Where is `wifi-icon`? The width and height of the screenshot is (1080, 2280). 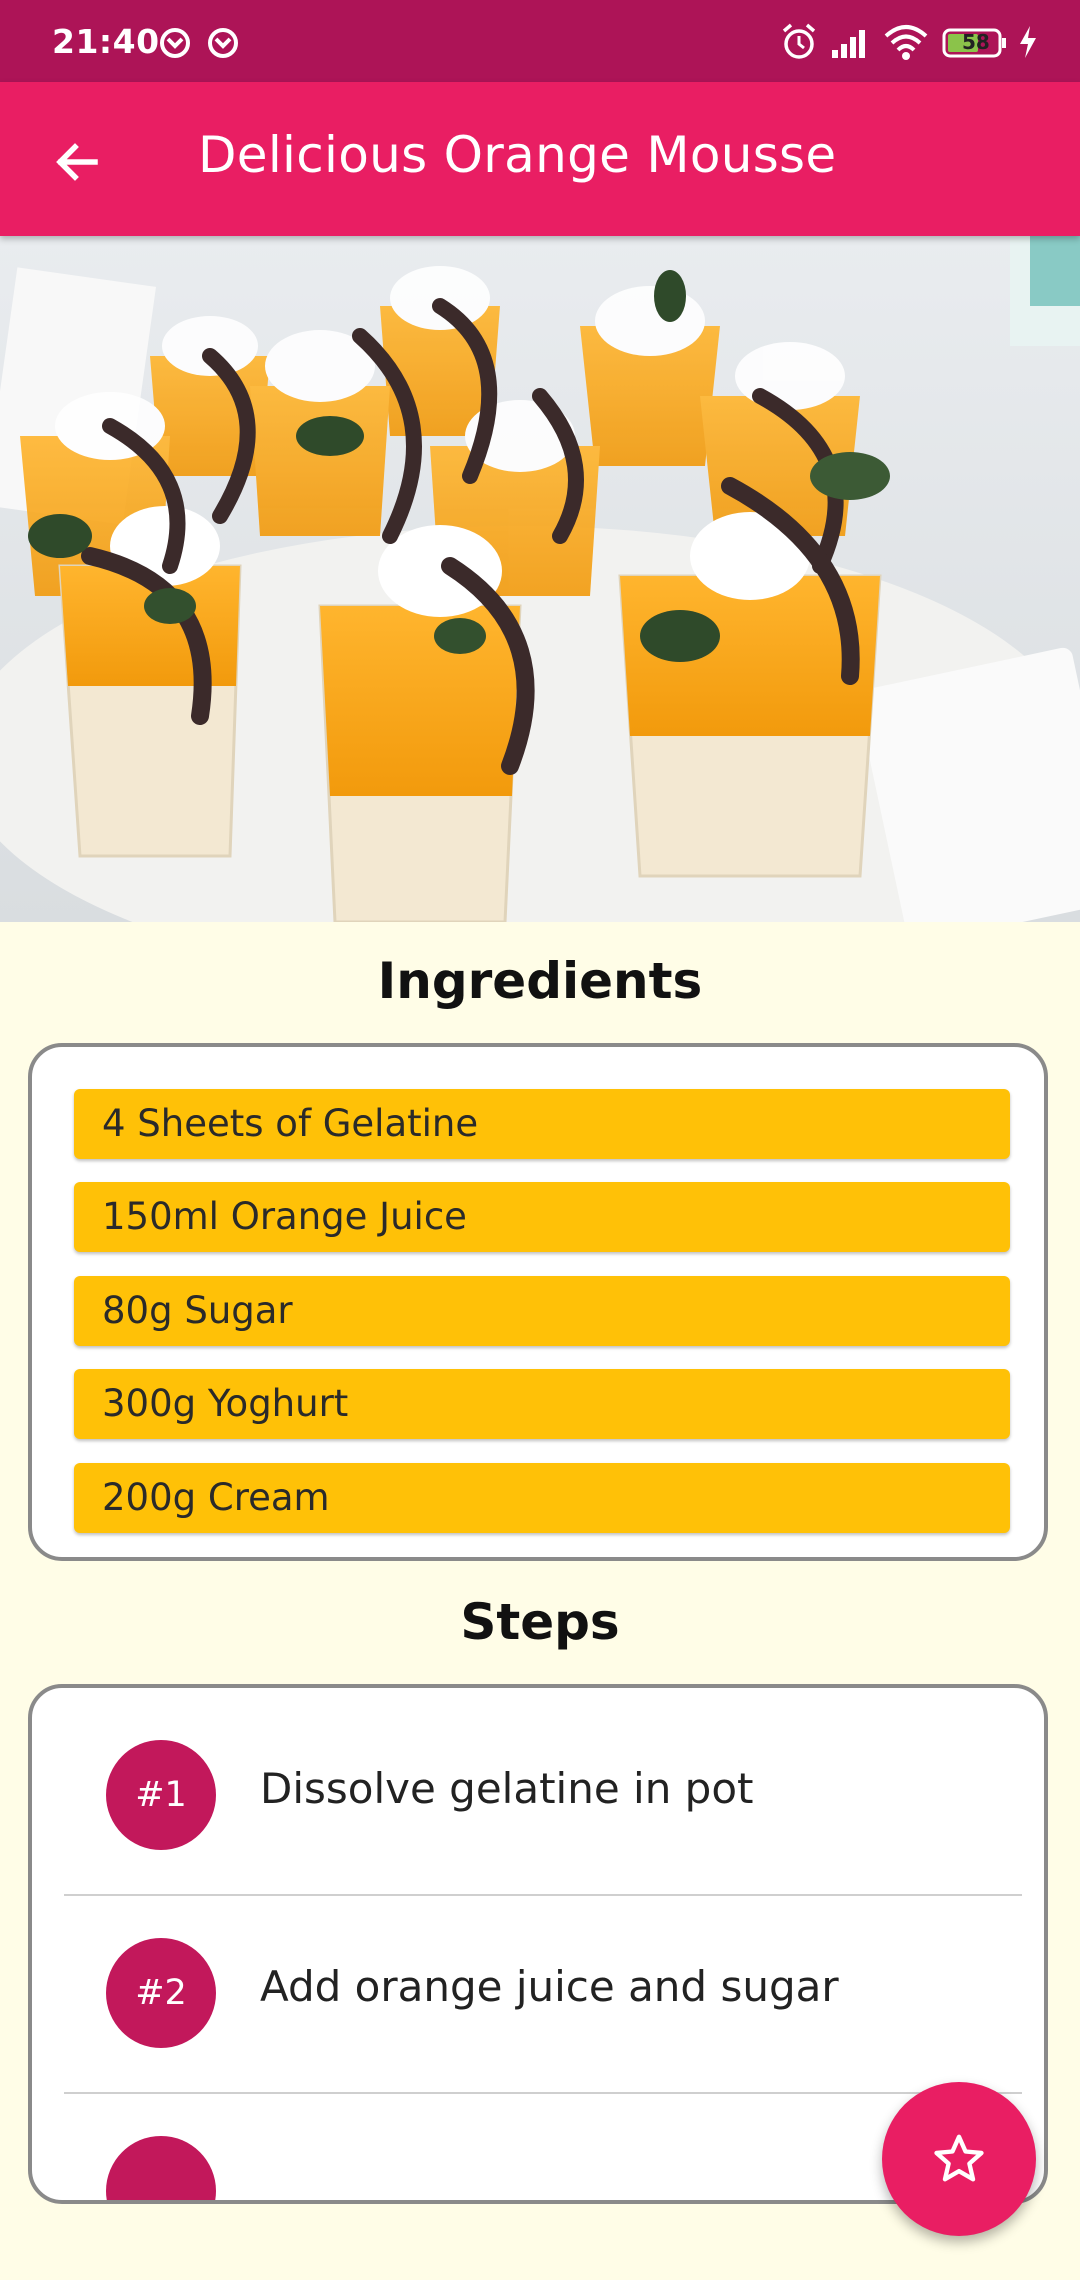 wifi-icon is located at coordinates (906, 42).